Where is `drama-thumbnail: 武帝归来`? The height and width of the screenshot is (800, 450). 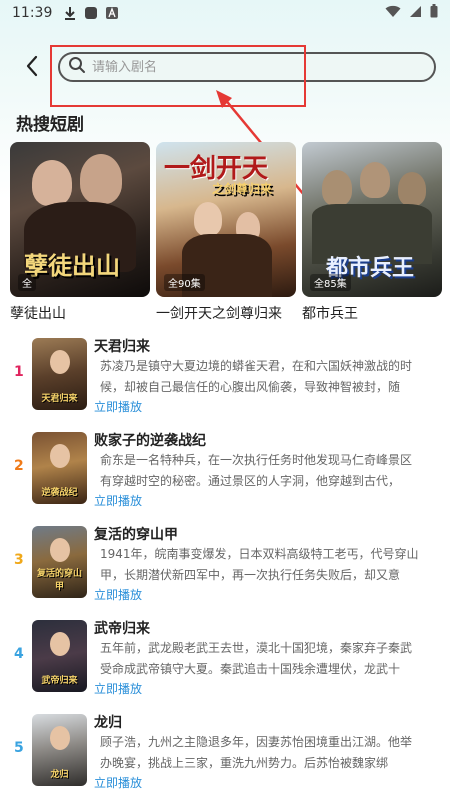
drama-thumbnail: 武帝归来 is located at coordinates (59, 656).